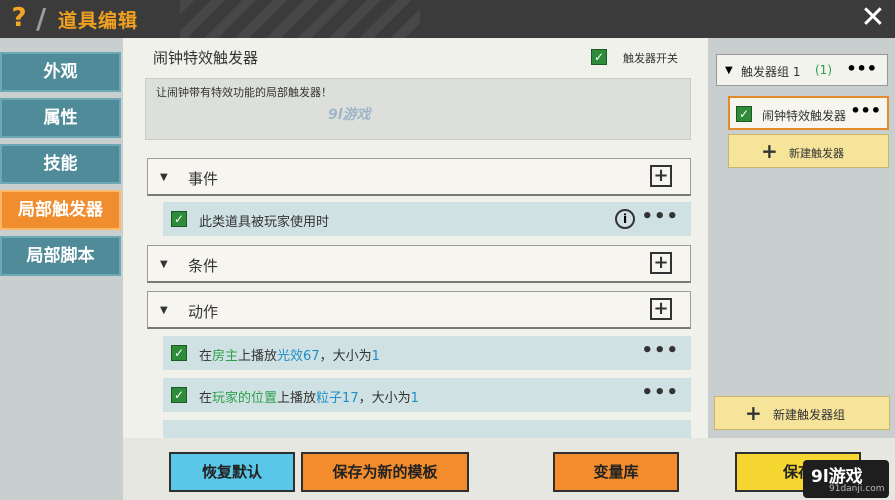 This screenshot has height=500, width=895. What do you see at coordinates (661, 309) in the screenshot?
I see `add-action-icon: +` at bounding box center [661, 309].